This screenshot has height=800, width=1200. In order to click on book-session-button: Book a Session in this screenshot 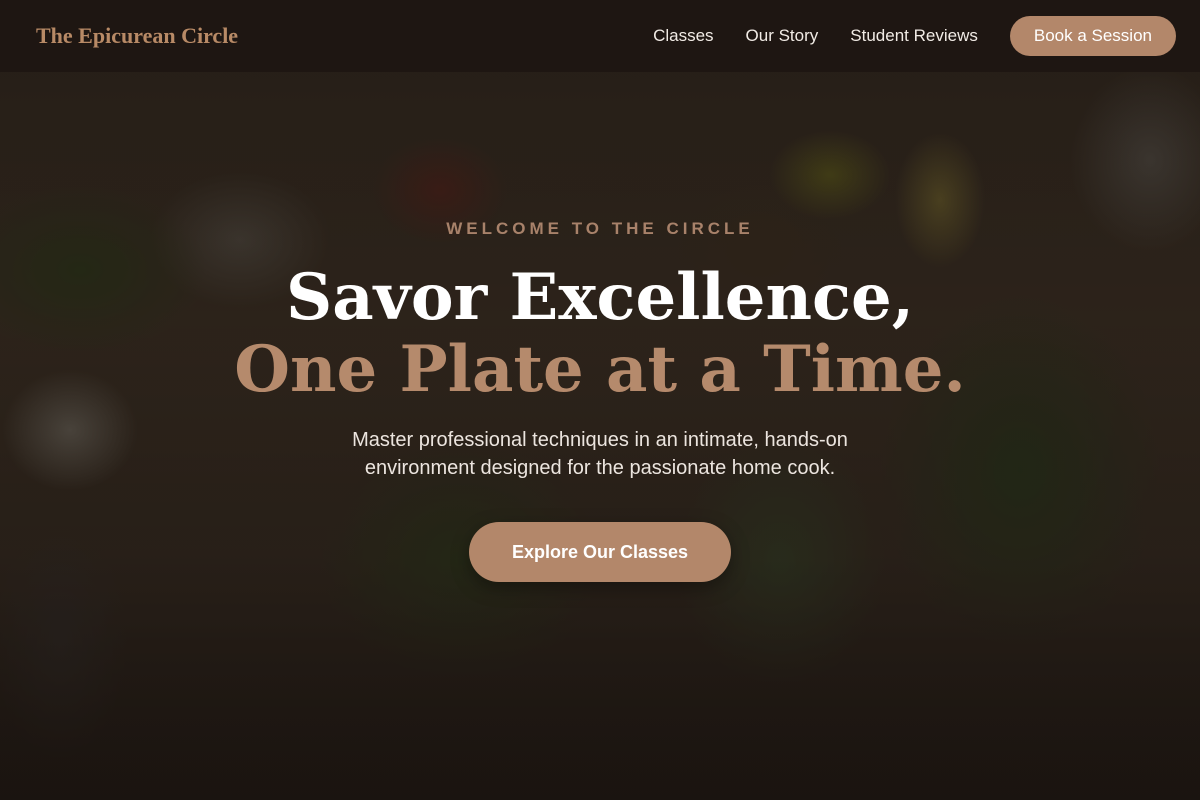, I will do `click(1092, 36)`.